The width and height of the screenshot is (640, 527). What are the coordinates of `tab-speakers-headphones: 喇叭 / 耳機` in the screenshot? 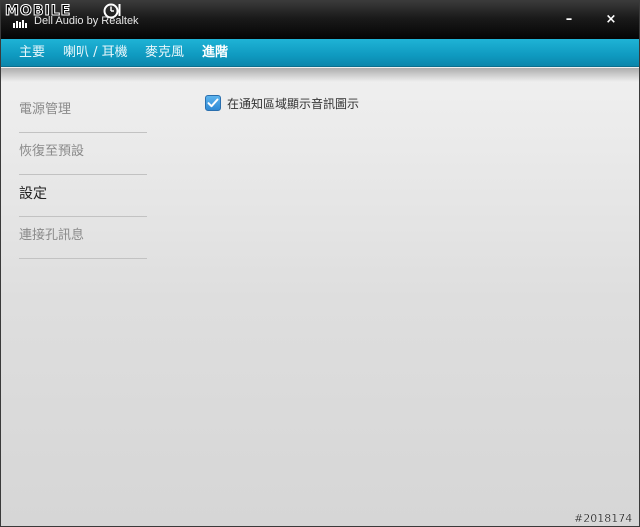 It's located at (95, 53).